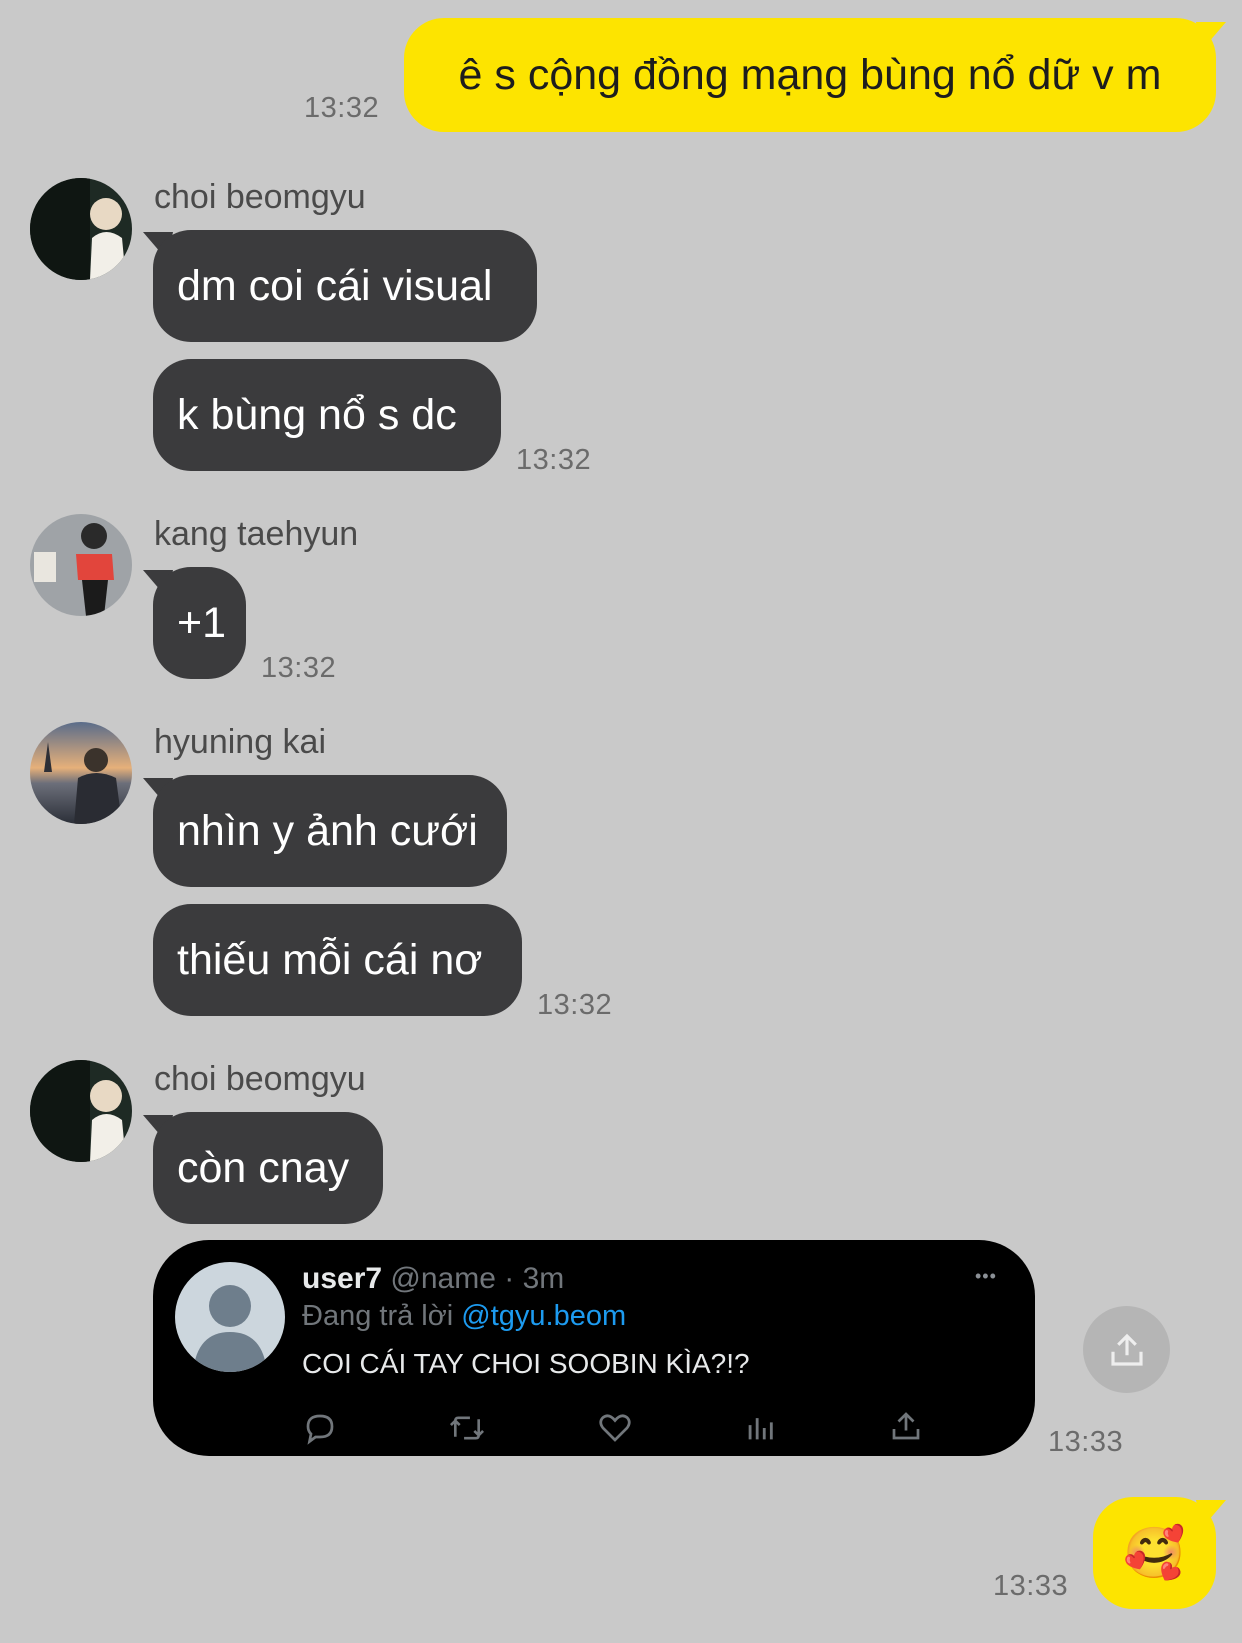  I want to click on tweet-username: user7, so click(342, 1278).